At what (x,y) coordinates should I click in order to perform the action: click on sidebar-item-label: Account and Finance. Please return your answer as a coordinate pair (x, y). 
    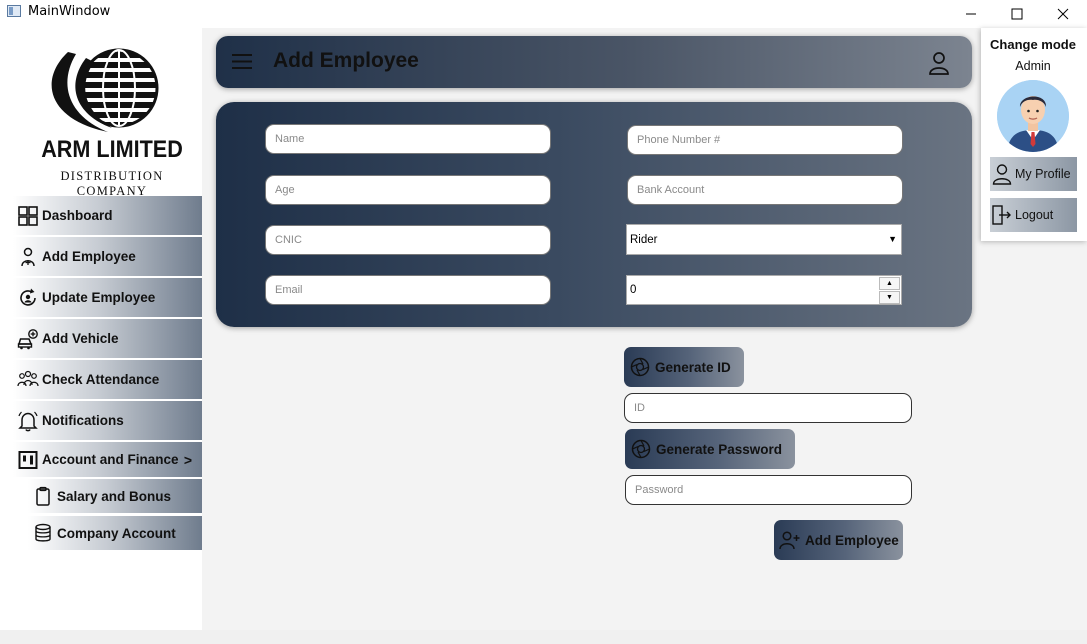
    Looking at the image, I should click on (110, 459).